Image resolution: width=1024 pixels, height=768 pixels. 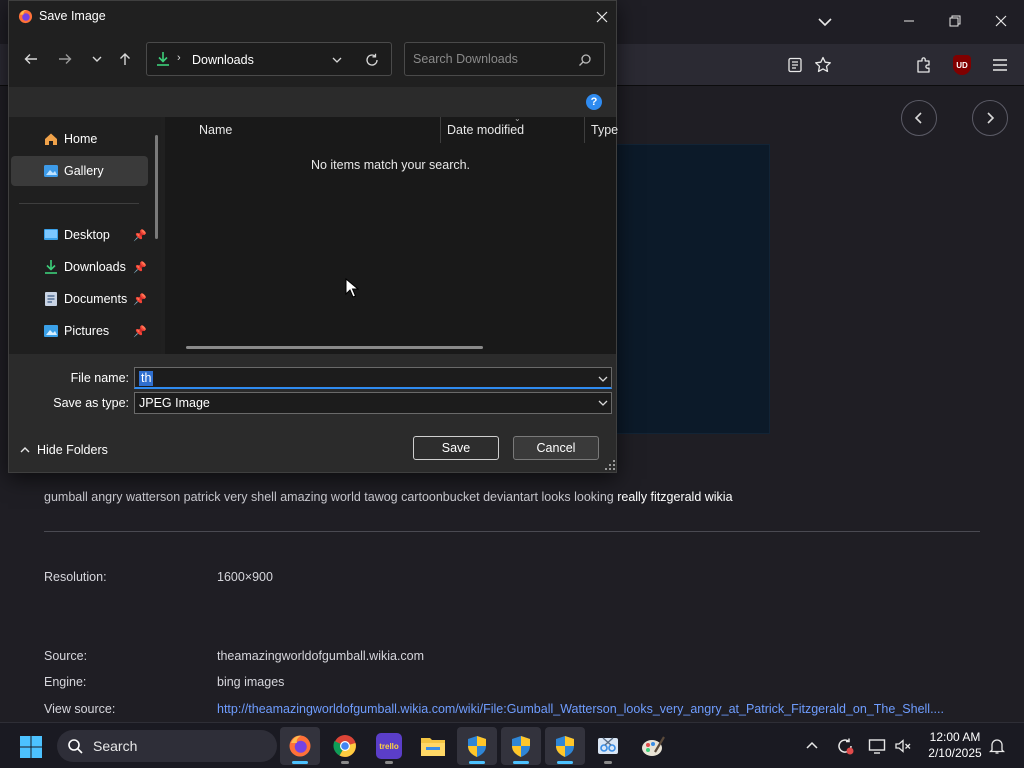 I want to click on bookmark-star-button, so click(x=823, y=65).